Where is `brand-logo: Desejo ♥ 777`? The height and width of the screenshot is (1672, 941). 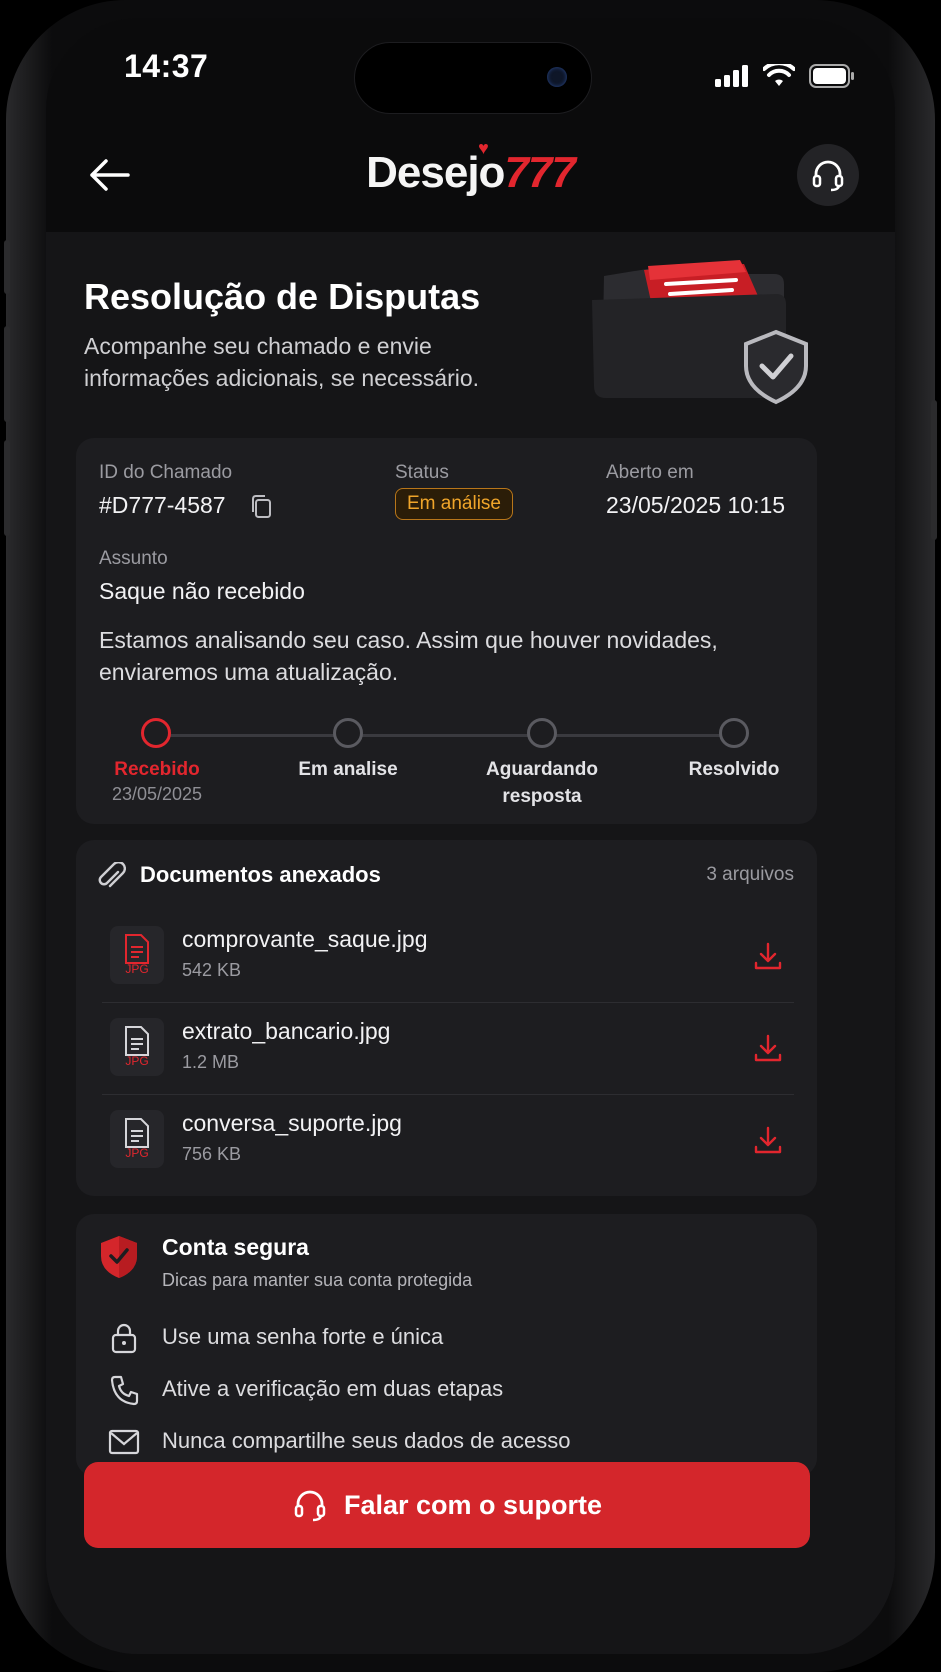 brand-logo: Desejo ♥ 777 is located at coordinates (470, 168).